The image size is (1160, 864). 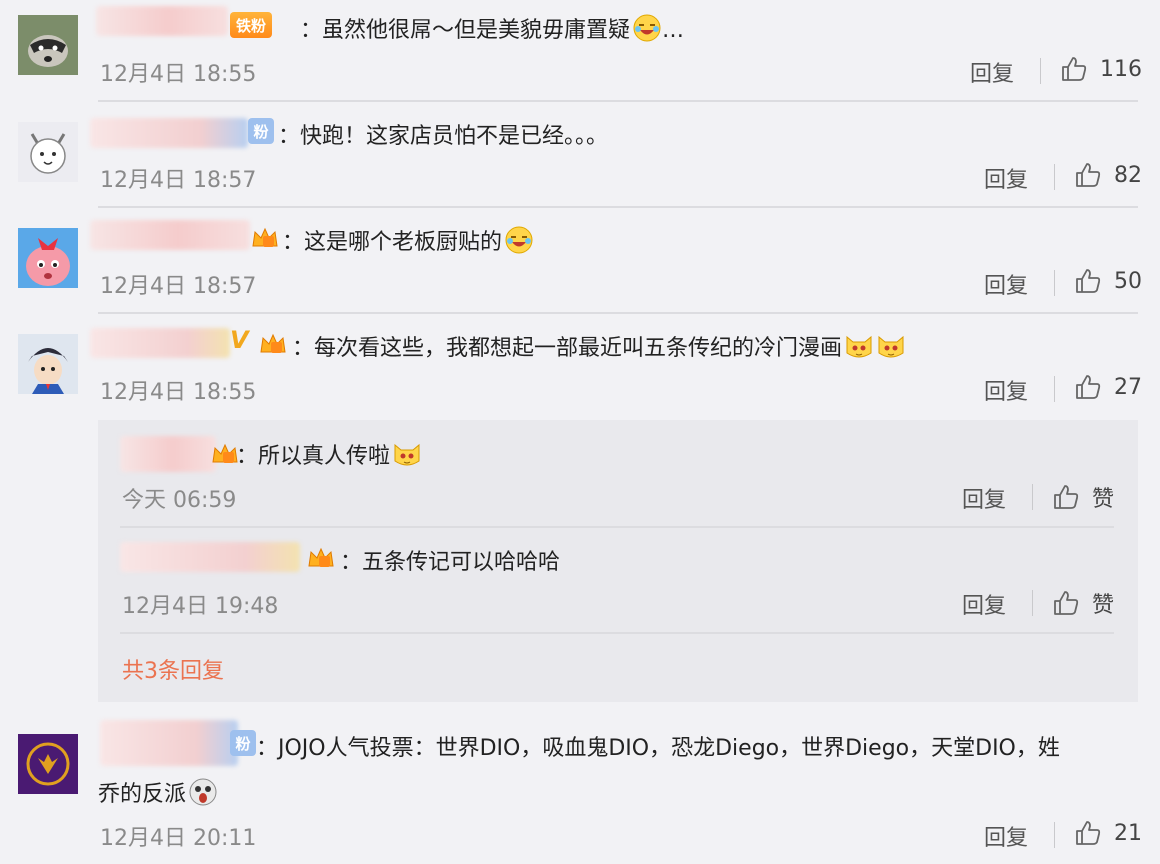 What do you see at coordinates (443, 136) in the screenshot?
I see `comment-text: ：快跑！这家店员怕不是已经。。。` at bounding box center [443, 136].